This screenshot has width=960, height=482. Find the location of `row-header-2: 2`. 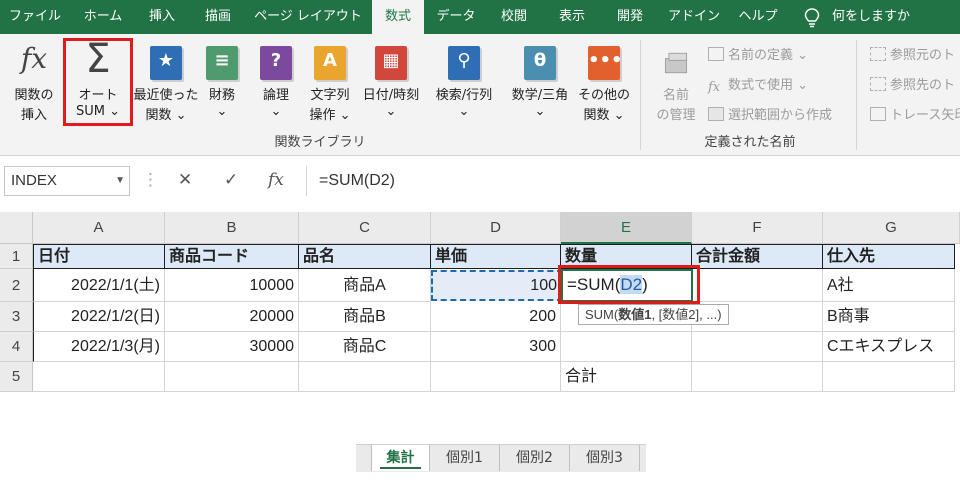

row-header-2: 2 is located at coordinates (16, 285).